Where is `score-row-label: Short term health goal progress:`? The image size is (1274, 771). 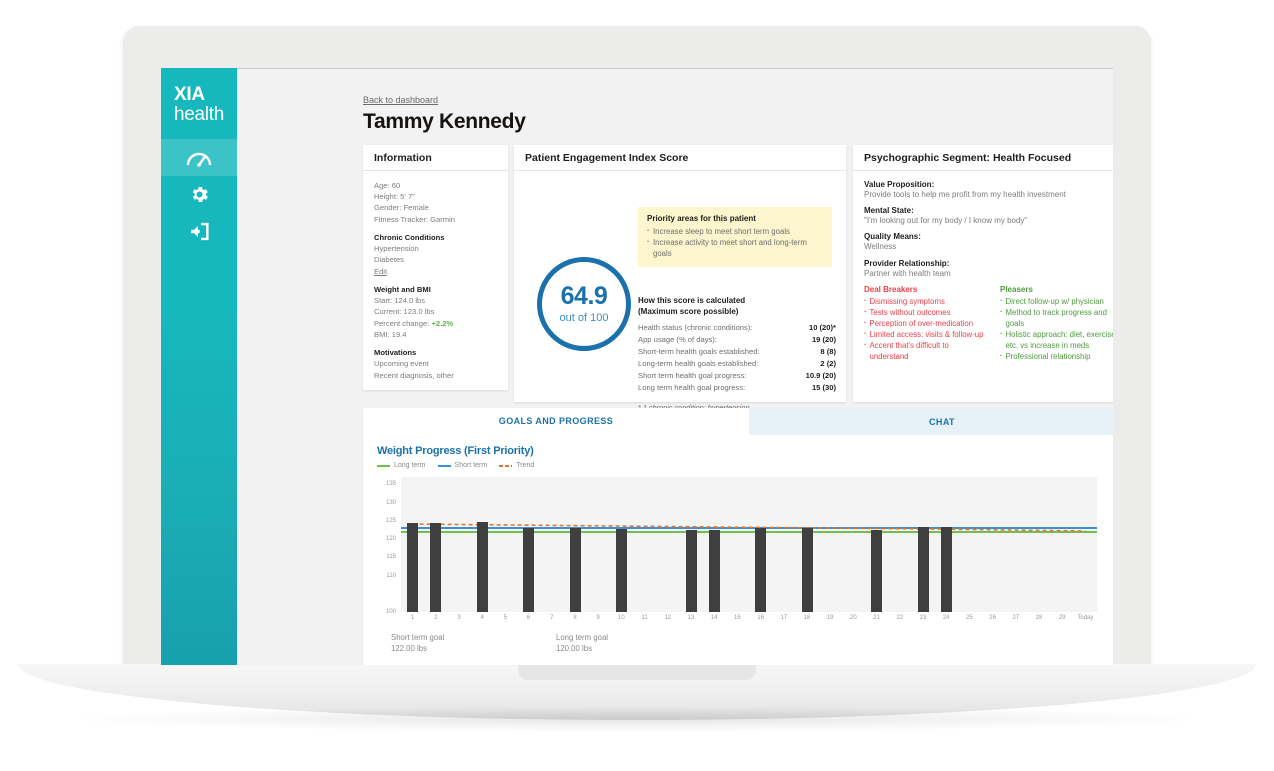 score-row-label: Short term health goal progress: is located at coordinates (692, 376).